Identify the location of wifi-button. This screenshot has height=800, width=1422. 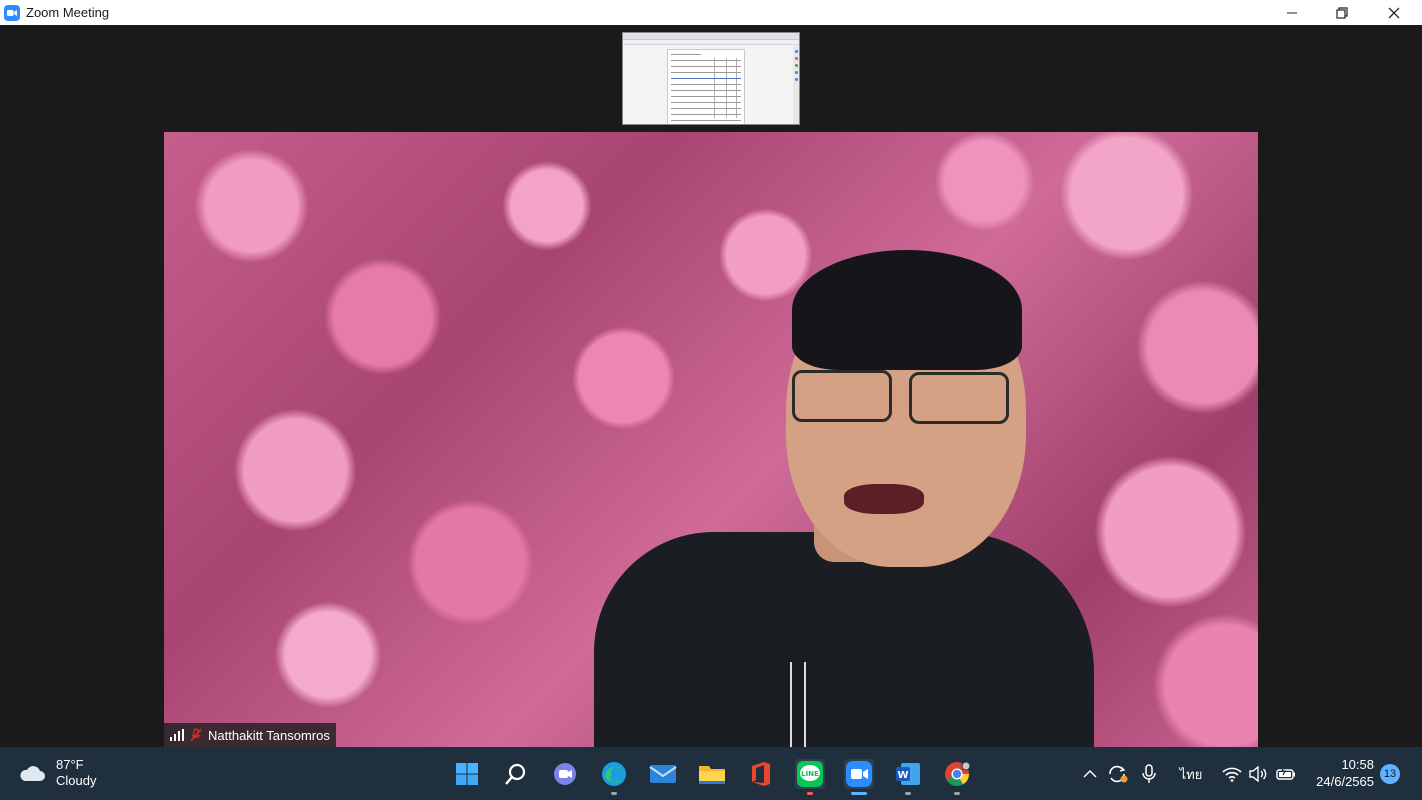
(1232, 774).